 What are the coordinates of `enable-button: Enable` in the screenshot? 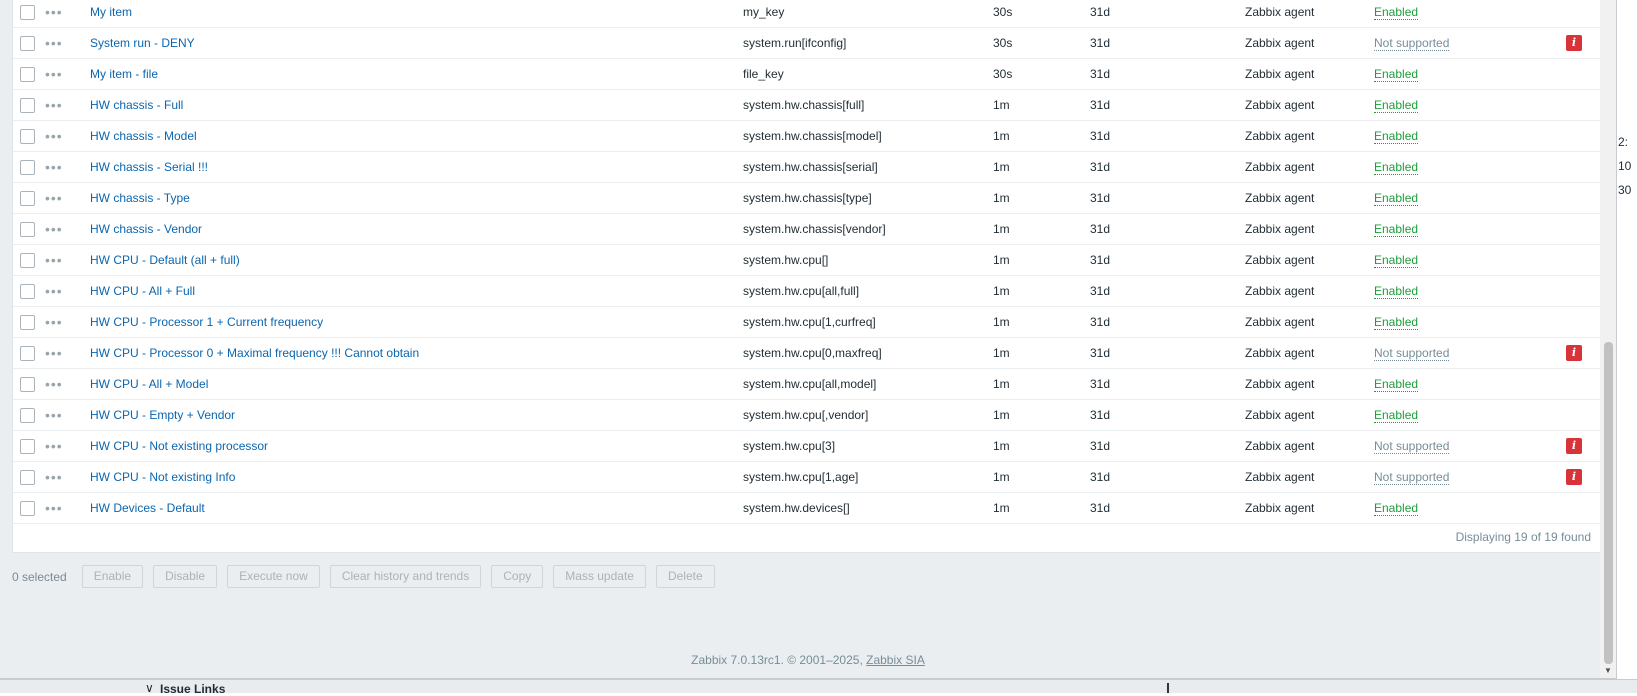 It's located at (112, 576).